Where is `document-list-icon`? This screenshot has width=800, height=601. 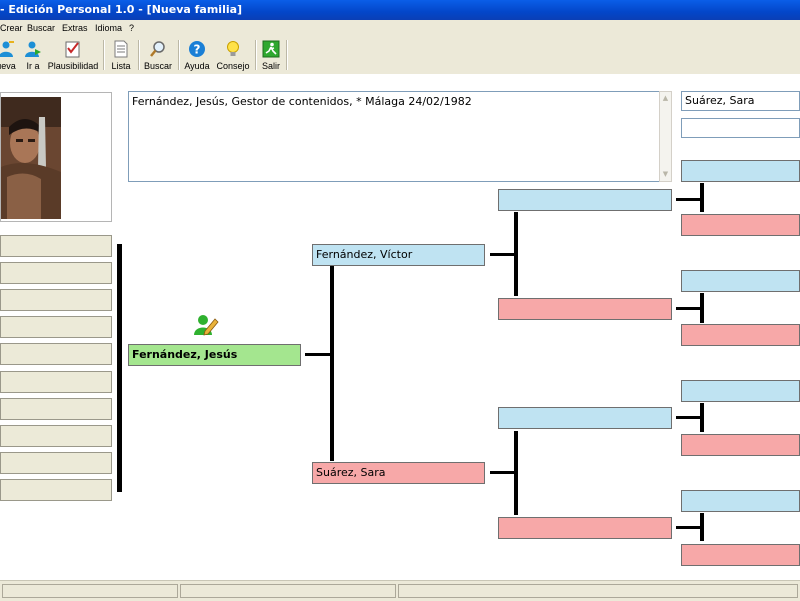
document-list-icon is located at coordinates (121, 49).